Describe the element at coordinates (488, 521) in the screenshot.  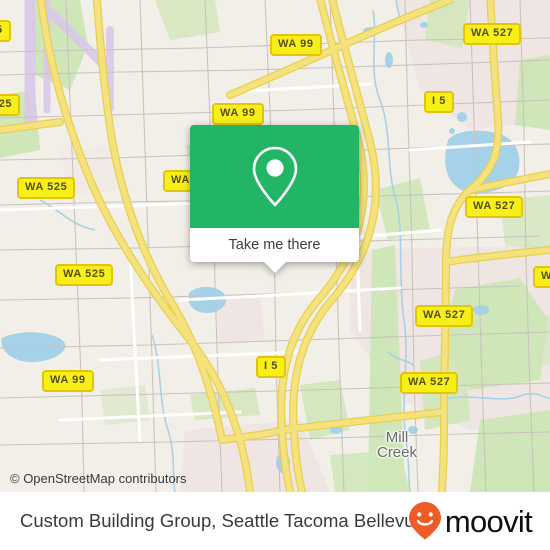
I see `moovit-wordmark: moovit` at that location.